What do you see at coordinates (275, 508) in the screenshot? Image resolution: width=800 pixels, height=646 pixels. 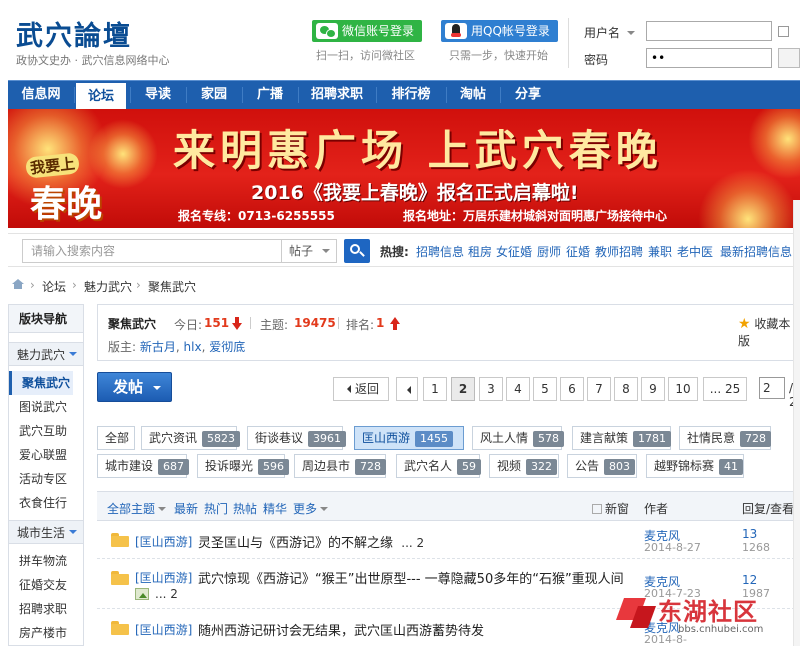 I see `filter-digest: 精华` at bounding box center [275, 508].